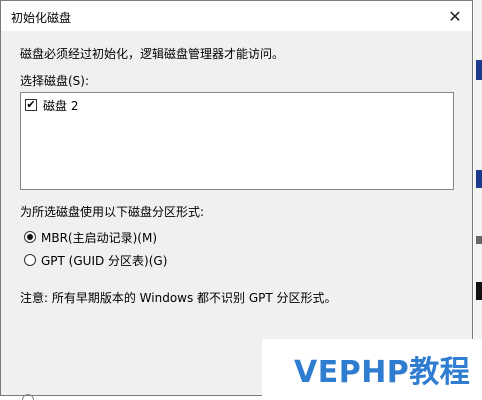 The height and width of the screenshot is (400, 482). I want to click on gpt-option: GPT (GUID 分区表)(G), so click(95, 260).